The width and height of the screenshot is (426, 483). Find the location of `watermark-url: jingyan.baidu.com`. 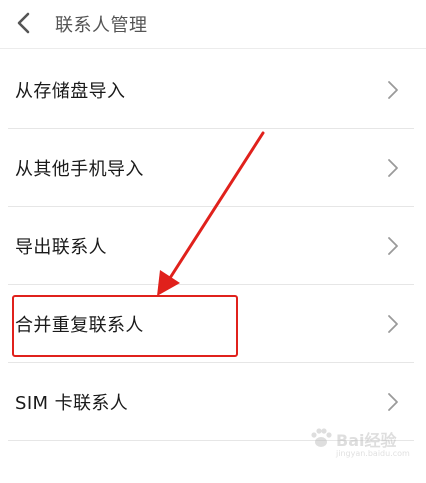

watermark-url: jingyan.baidu.com is located at coordinates (373, 453).